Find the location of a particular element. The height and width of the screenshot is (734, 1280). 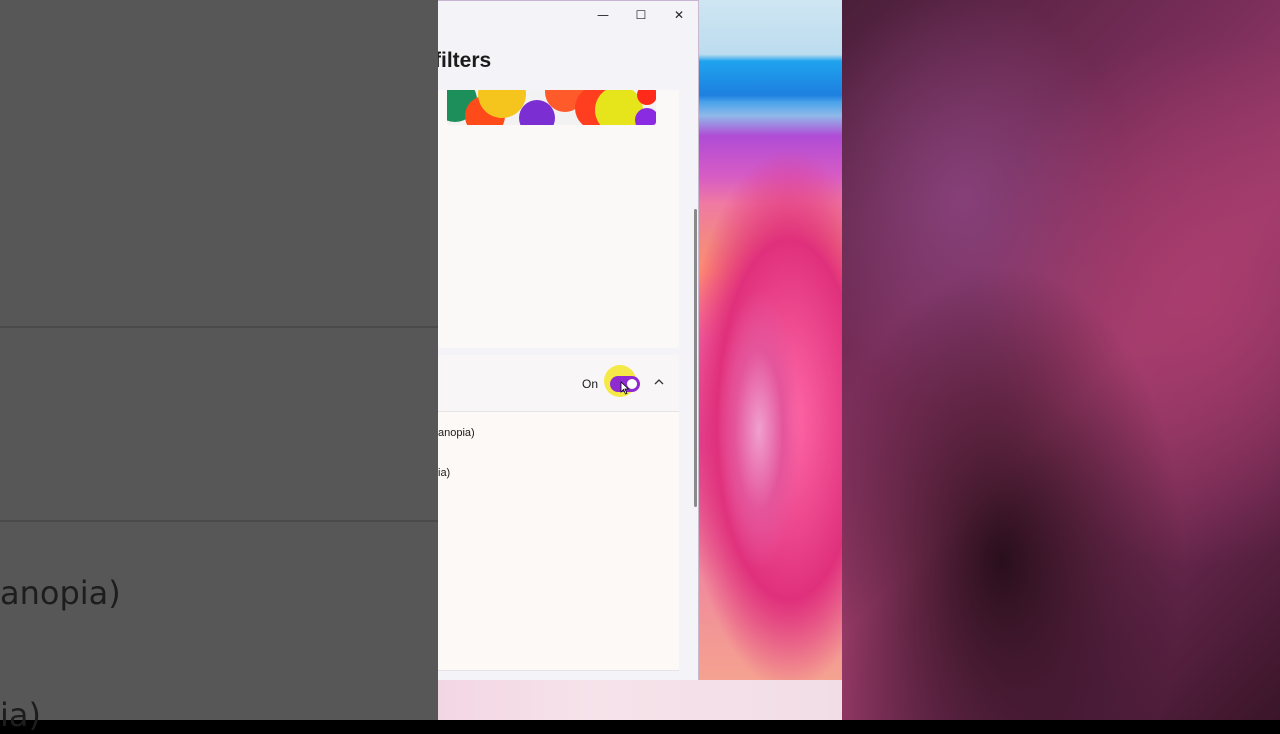

maximize-button: ☐ is located at coordinates (641, 15).